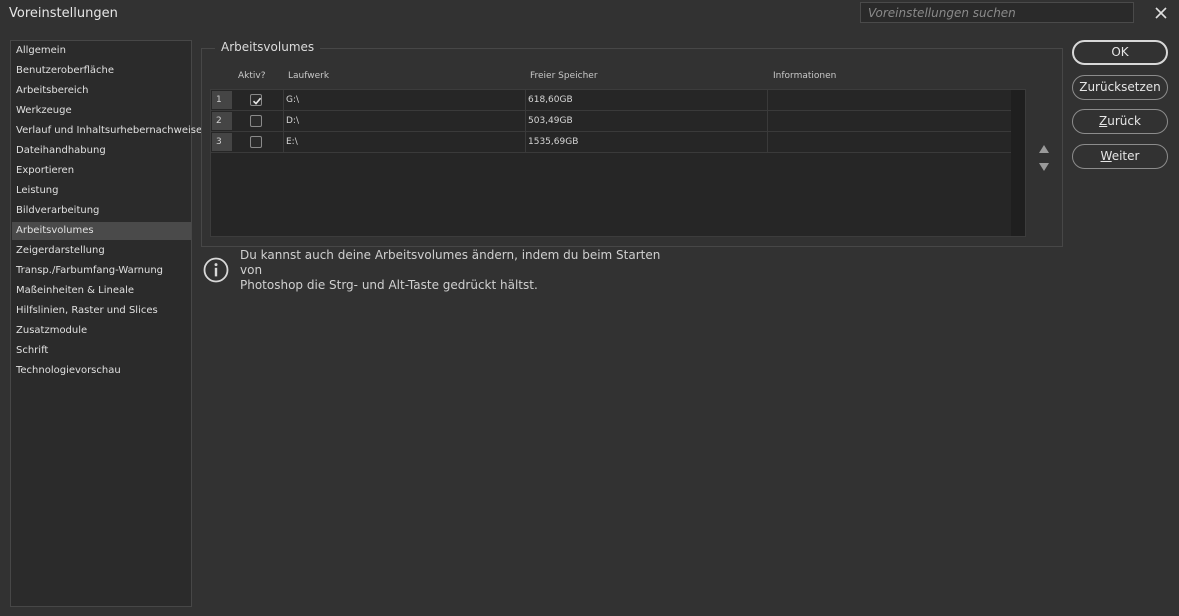  I want to click on close-icon, so click(1161, 13).